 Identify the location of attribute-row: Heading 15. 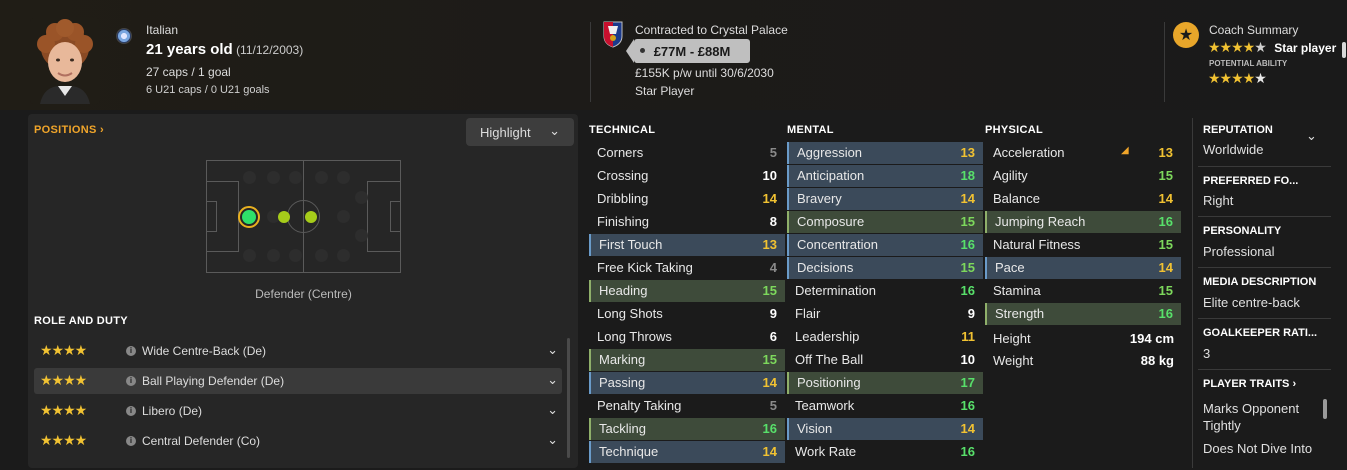
(687, 291).